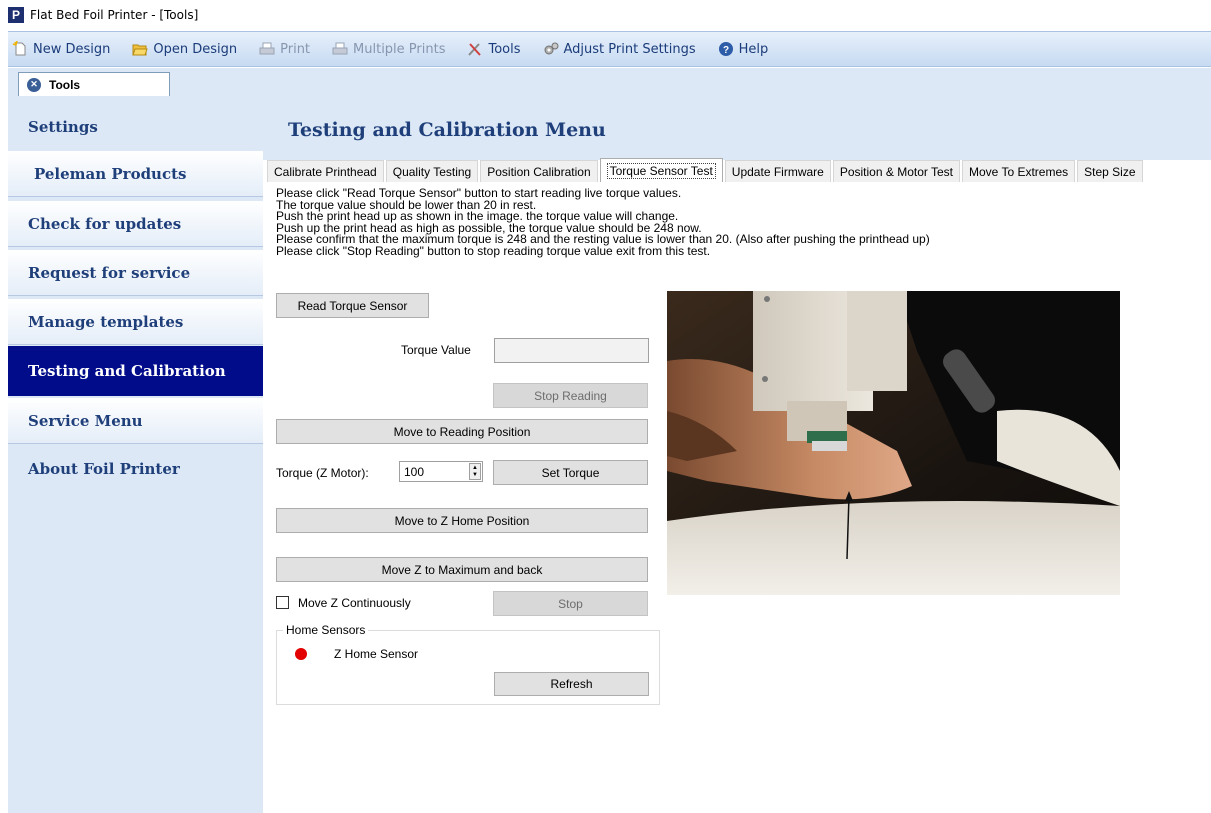 The image size is (1211, 813). I want to click on sidebar-item-peleman-products: Peleman Products, so click(135, 174).